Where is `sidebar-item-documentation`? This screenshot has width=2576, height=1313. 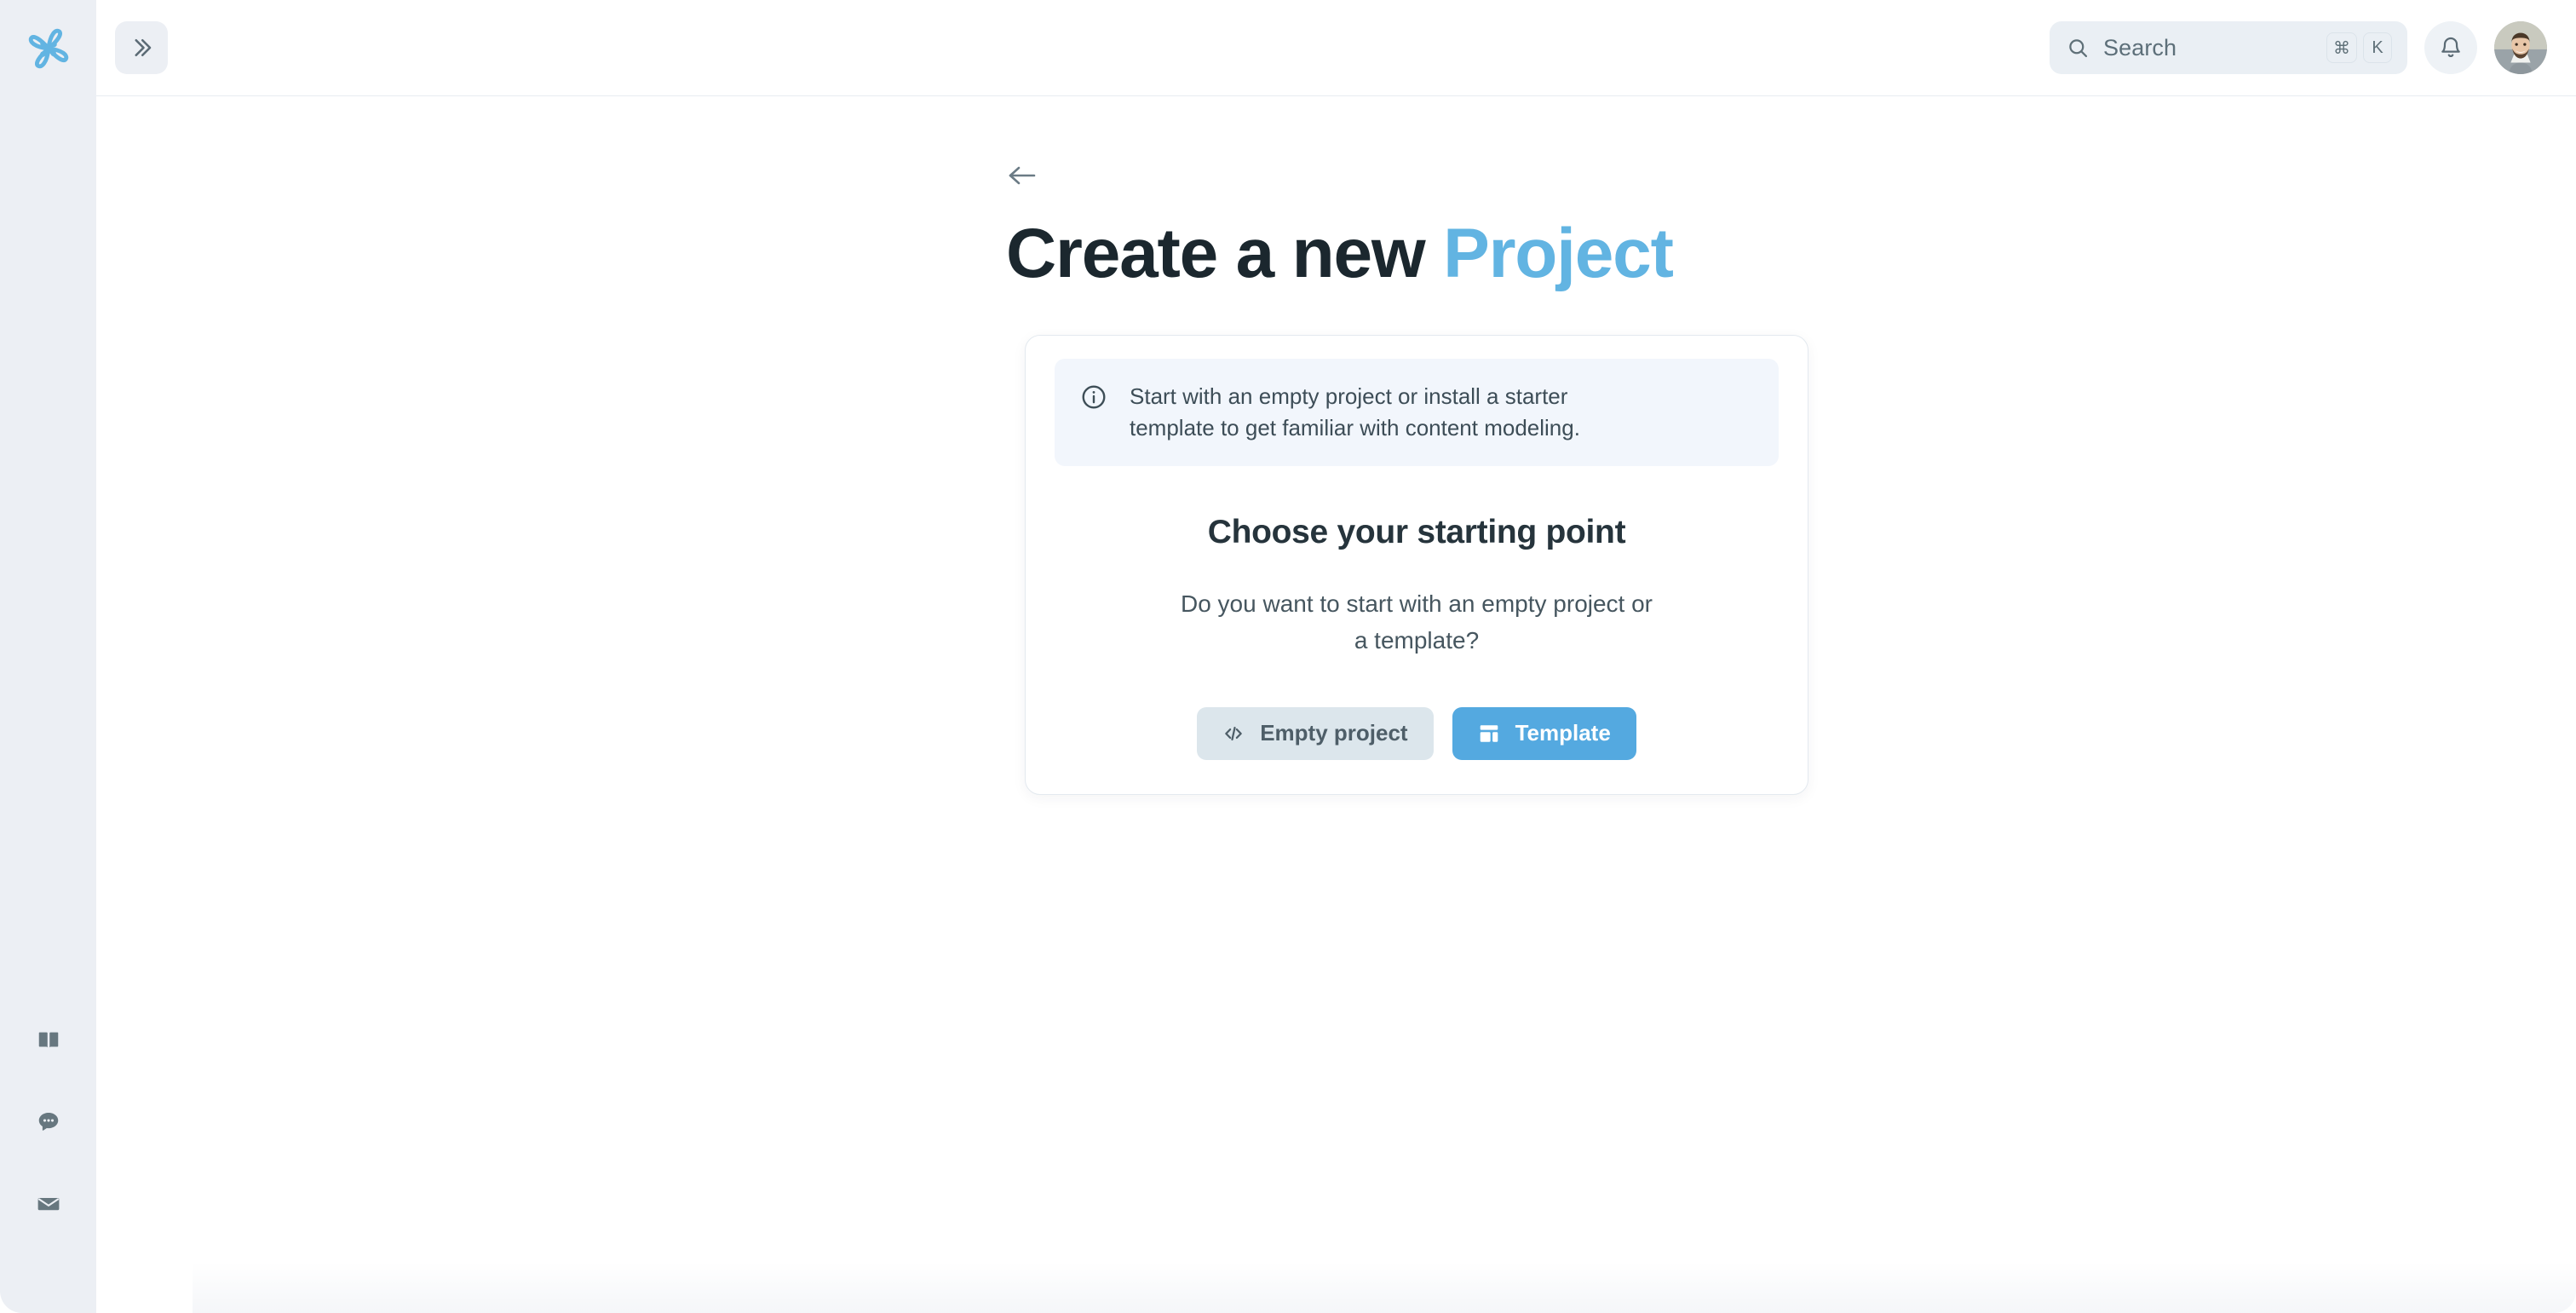
sidebar-item-documentation is located at coordinates (49, 1040).